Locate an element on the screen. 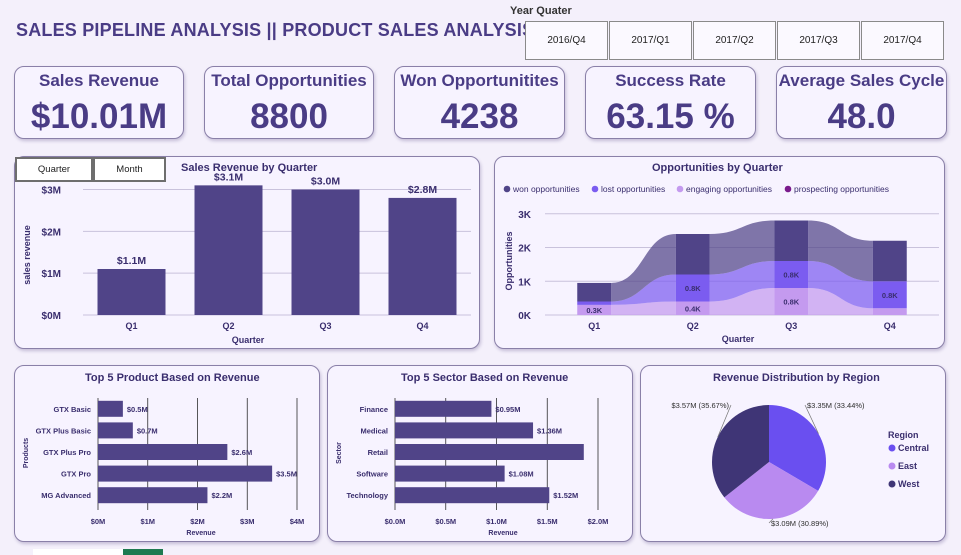 Image resolution: width=961 pixels, height=555 pixels. slicer-option-2017-q3: 2017/Q3 is located at coordinates (818, 40).